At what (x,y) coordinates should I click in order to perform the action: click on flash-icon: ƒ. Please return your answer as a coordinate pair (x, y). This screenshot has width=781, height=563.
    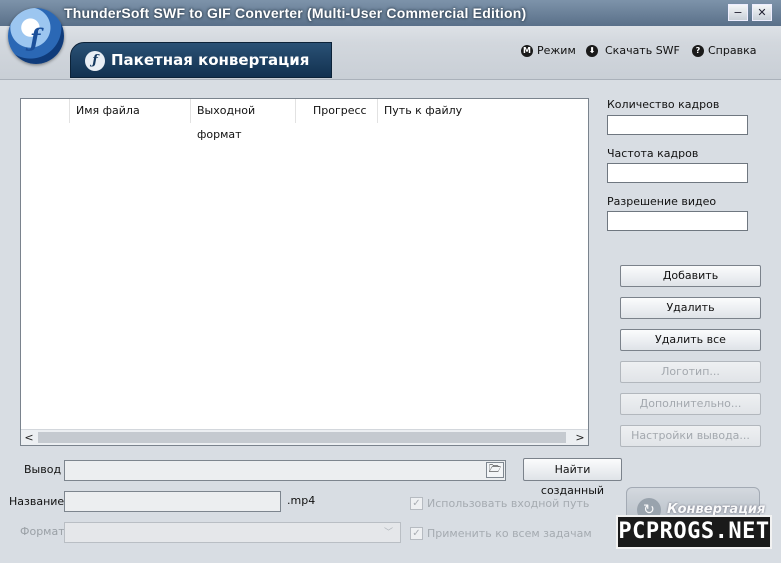
    Looking at the image, I should click on (95, 61).